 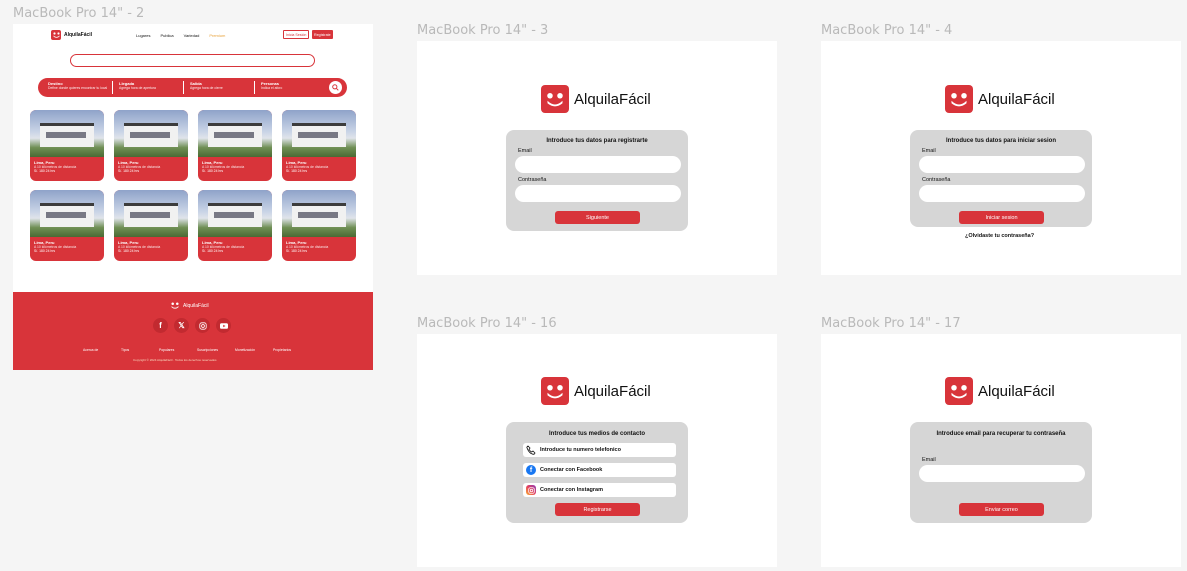 What do you see at coordinates (143, 35) in the screenshot?
I see `nav-link-lugares: Lugares` at bounding box center [143, 35].